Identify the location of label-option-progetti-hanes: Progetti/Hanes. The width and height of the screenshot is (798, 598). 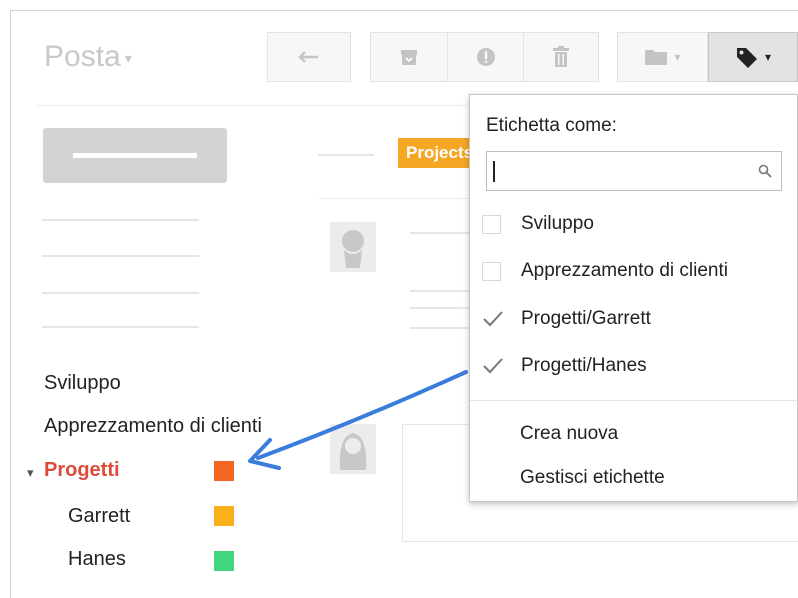
(634, 369).